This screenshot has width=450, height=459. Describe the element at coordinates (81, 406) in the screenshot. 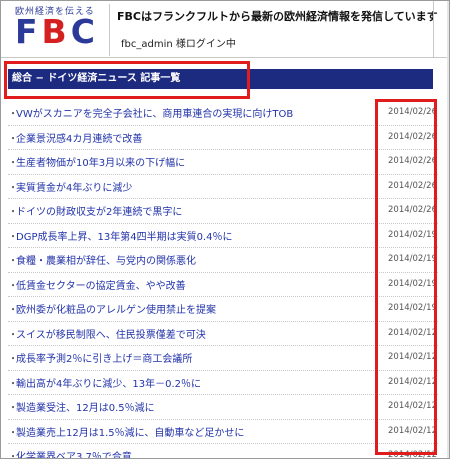

I see `article-title-link: 製造業受注、12月は0.5％減に` at that location.